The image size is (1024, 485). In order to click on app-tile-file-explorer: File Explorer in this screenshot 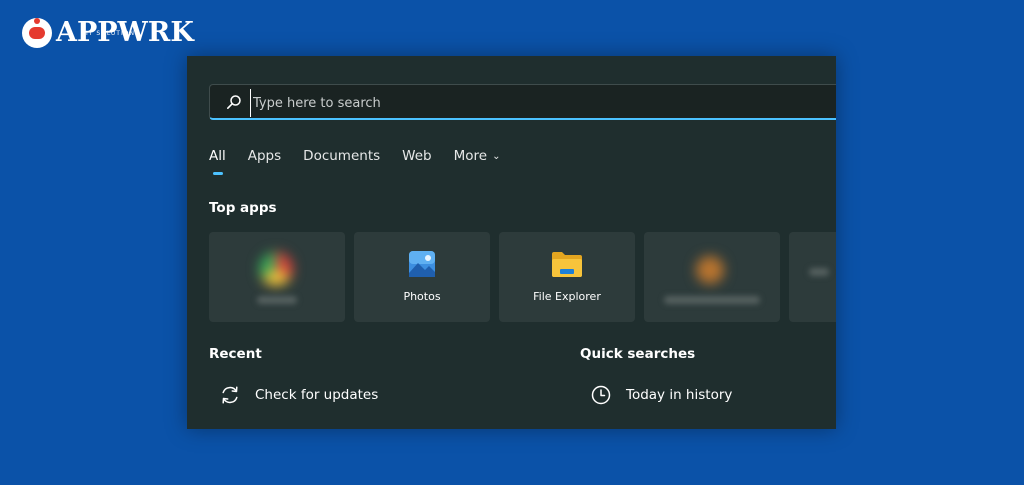, I will do `click(567, 277)`.